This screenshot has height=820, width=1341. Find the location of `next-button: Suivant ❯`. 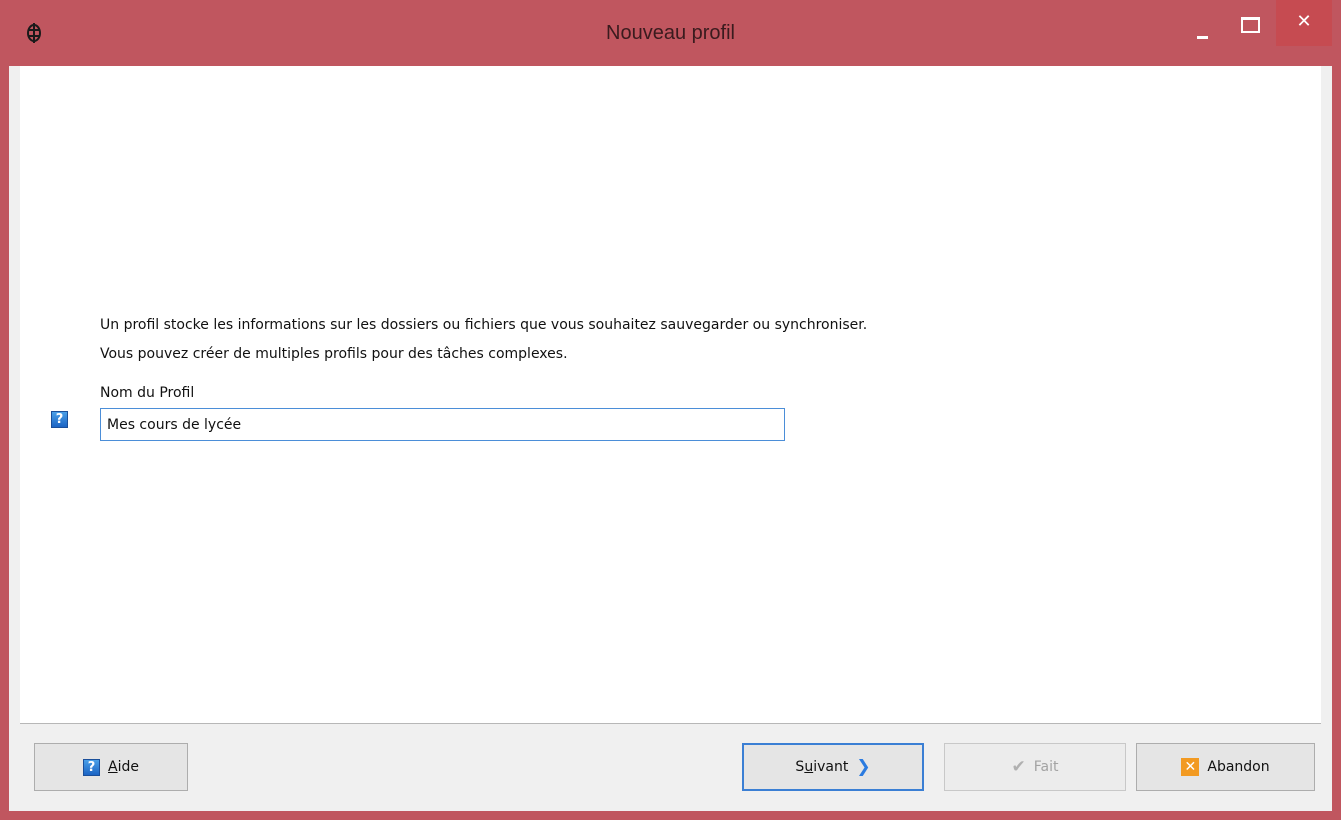

next-button: Suivant ❯ is located at coordinates (833, 767).